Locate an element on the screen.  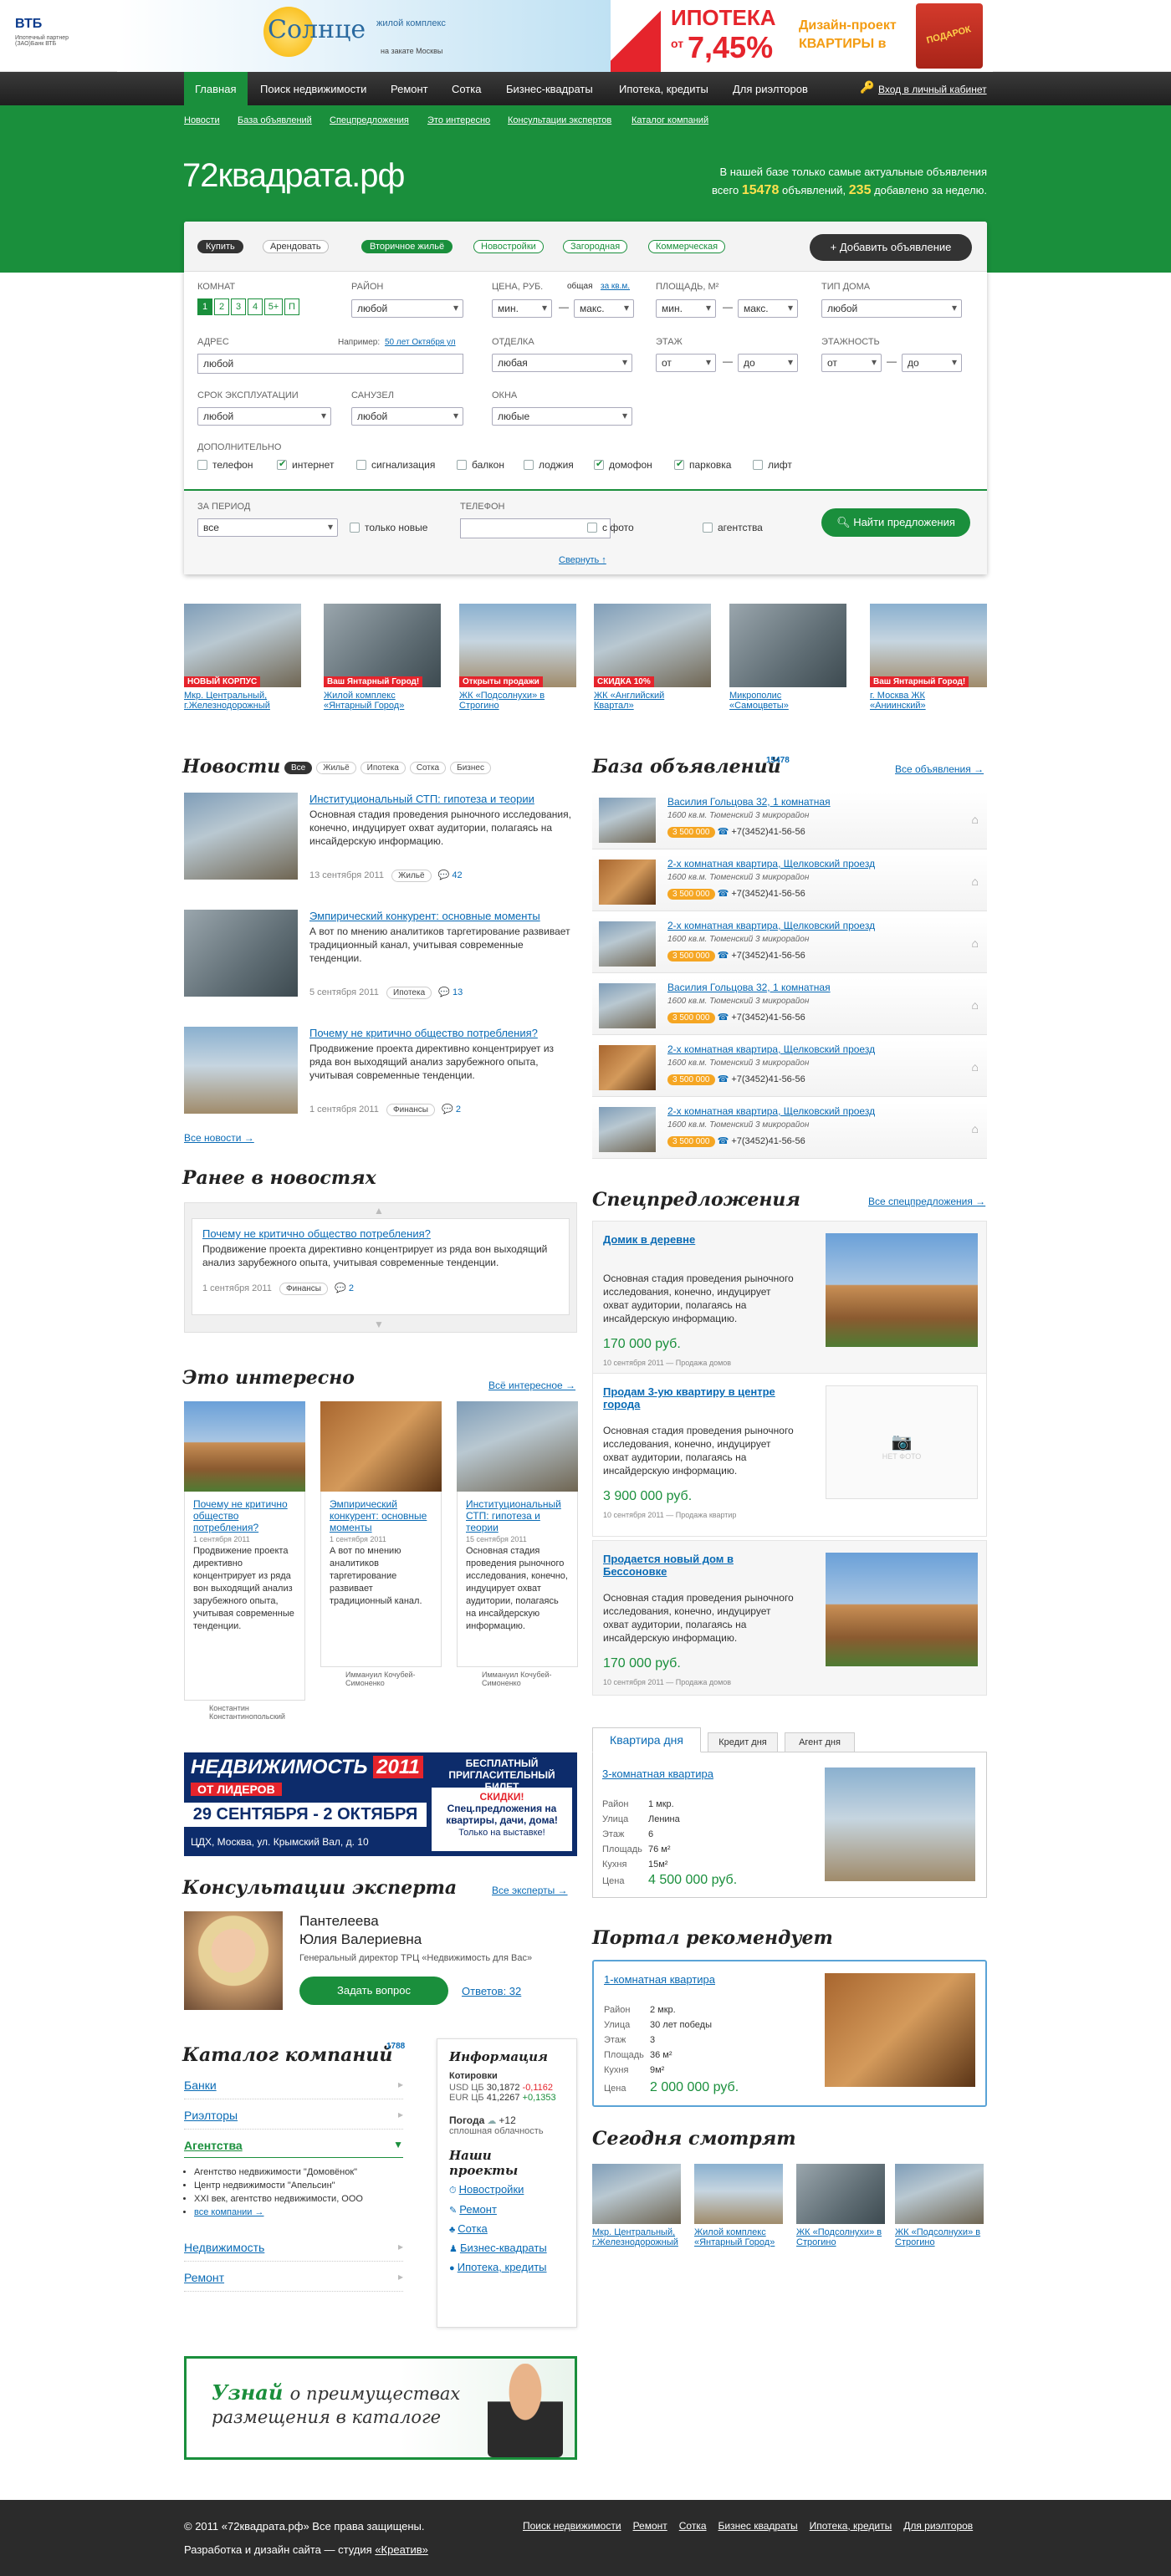
project-item: ⏱ Новостройки is located at coordinates (507, 2189).